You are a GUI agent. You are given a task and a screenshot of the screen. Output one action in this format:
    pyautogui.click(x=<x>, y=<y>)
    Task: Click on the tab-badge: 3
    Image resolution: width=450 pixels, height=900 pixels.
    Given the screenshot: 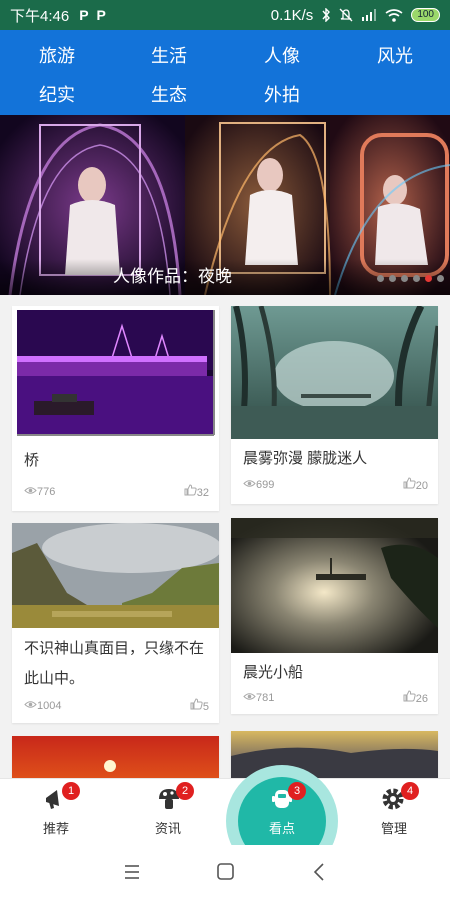 What is the action you would take?
    pyautogui.click(x=297, y=791)
    